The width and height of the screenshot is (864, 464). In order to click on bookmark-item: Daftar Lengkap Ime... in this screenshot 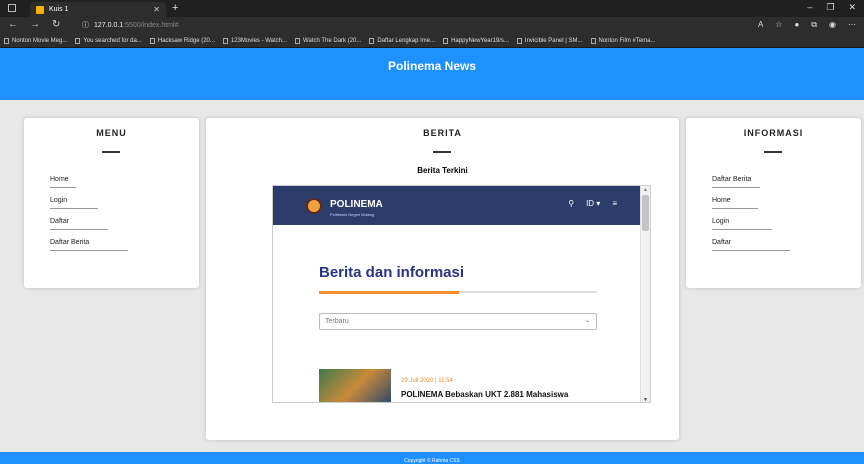, I will do `click(402, 41)`.